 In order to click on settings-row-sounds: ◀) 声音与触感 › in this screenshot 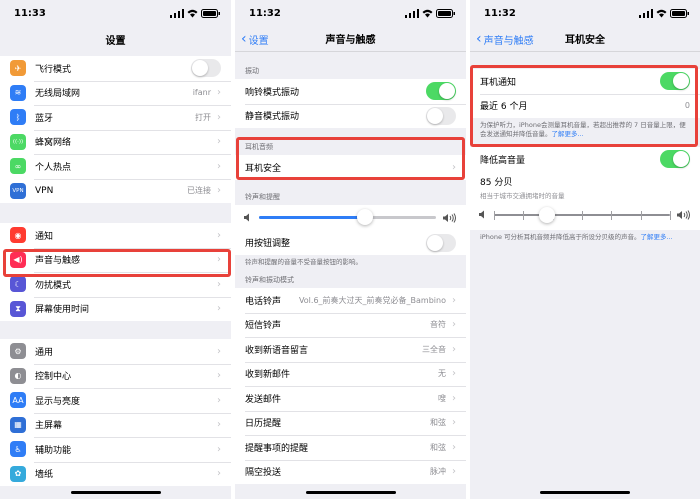, I will do `click(115, 260)`.